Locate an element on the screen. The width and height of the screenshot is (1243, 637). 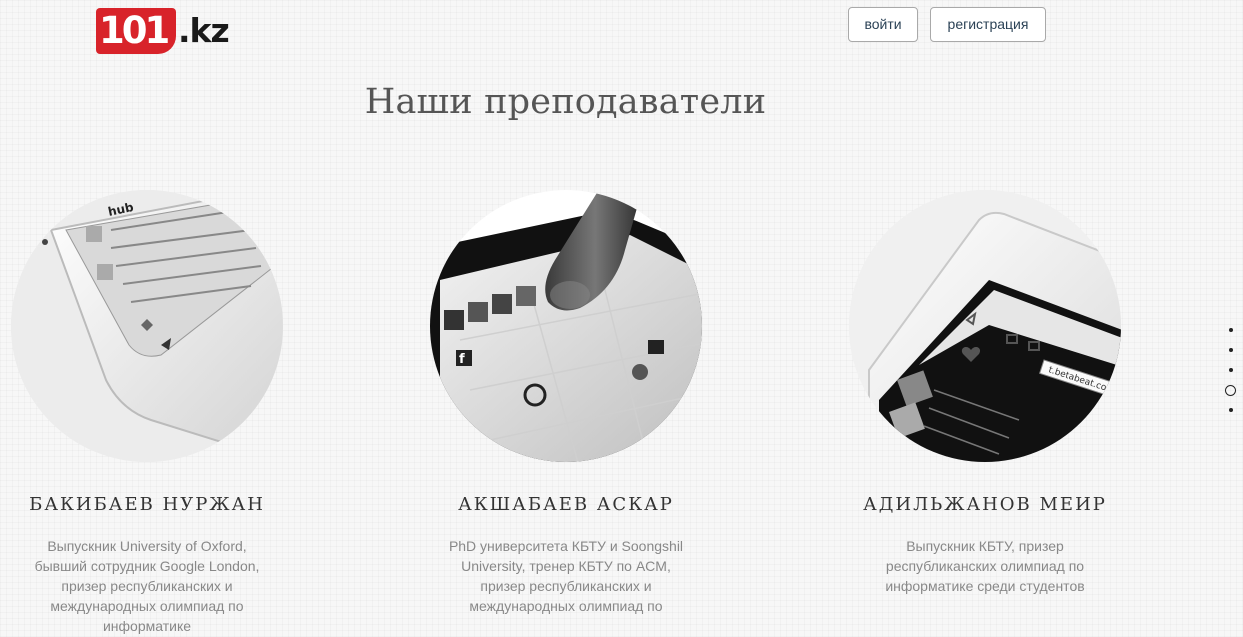
site-logo: 101 .kz is located at coordinates (163, 31).